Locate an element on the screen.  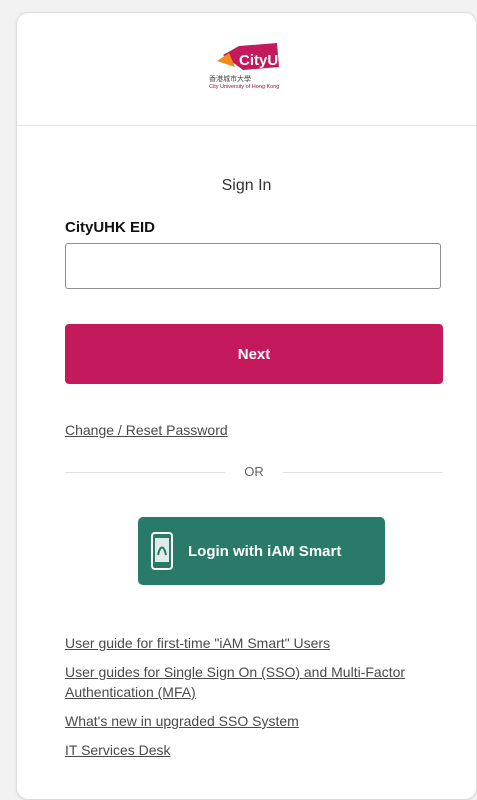
link-it-services-desk: IT Services Desk is located at coordinates (250, 750).